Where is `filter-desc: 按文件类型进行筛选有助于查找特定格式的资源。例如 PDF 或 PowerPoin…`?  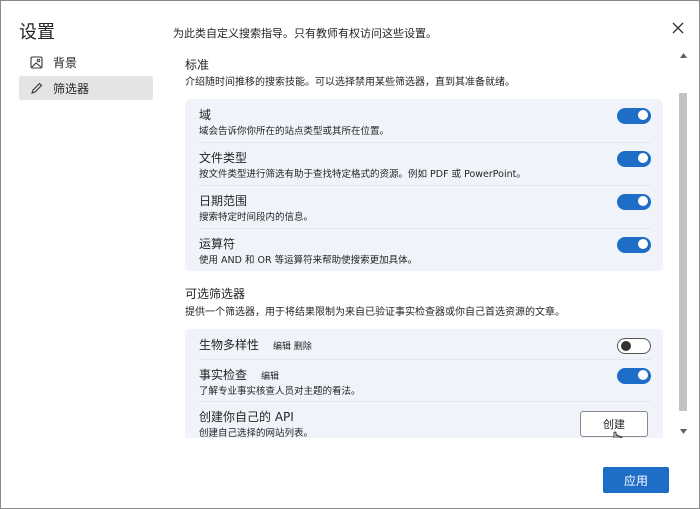
filter-desc: 按文件类型进行筛选有助于查找特定格式的资源。例如 PDF 或 PowerPoin… is located at coordinates (362, 174).